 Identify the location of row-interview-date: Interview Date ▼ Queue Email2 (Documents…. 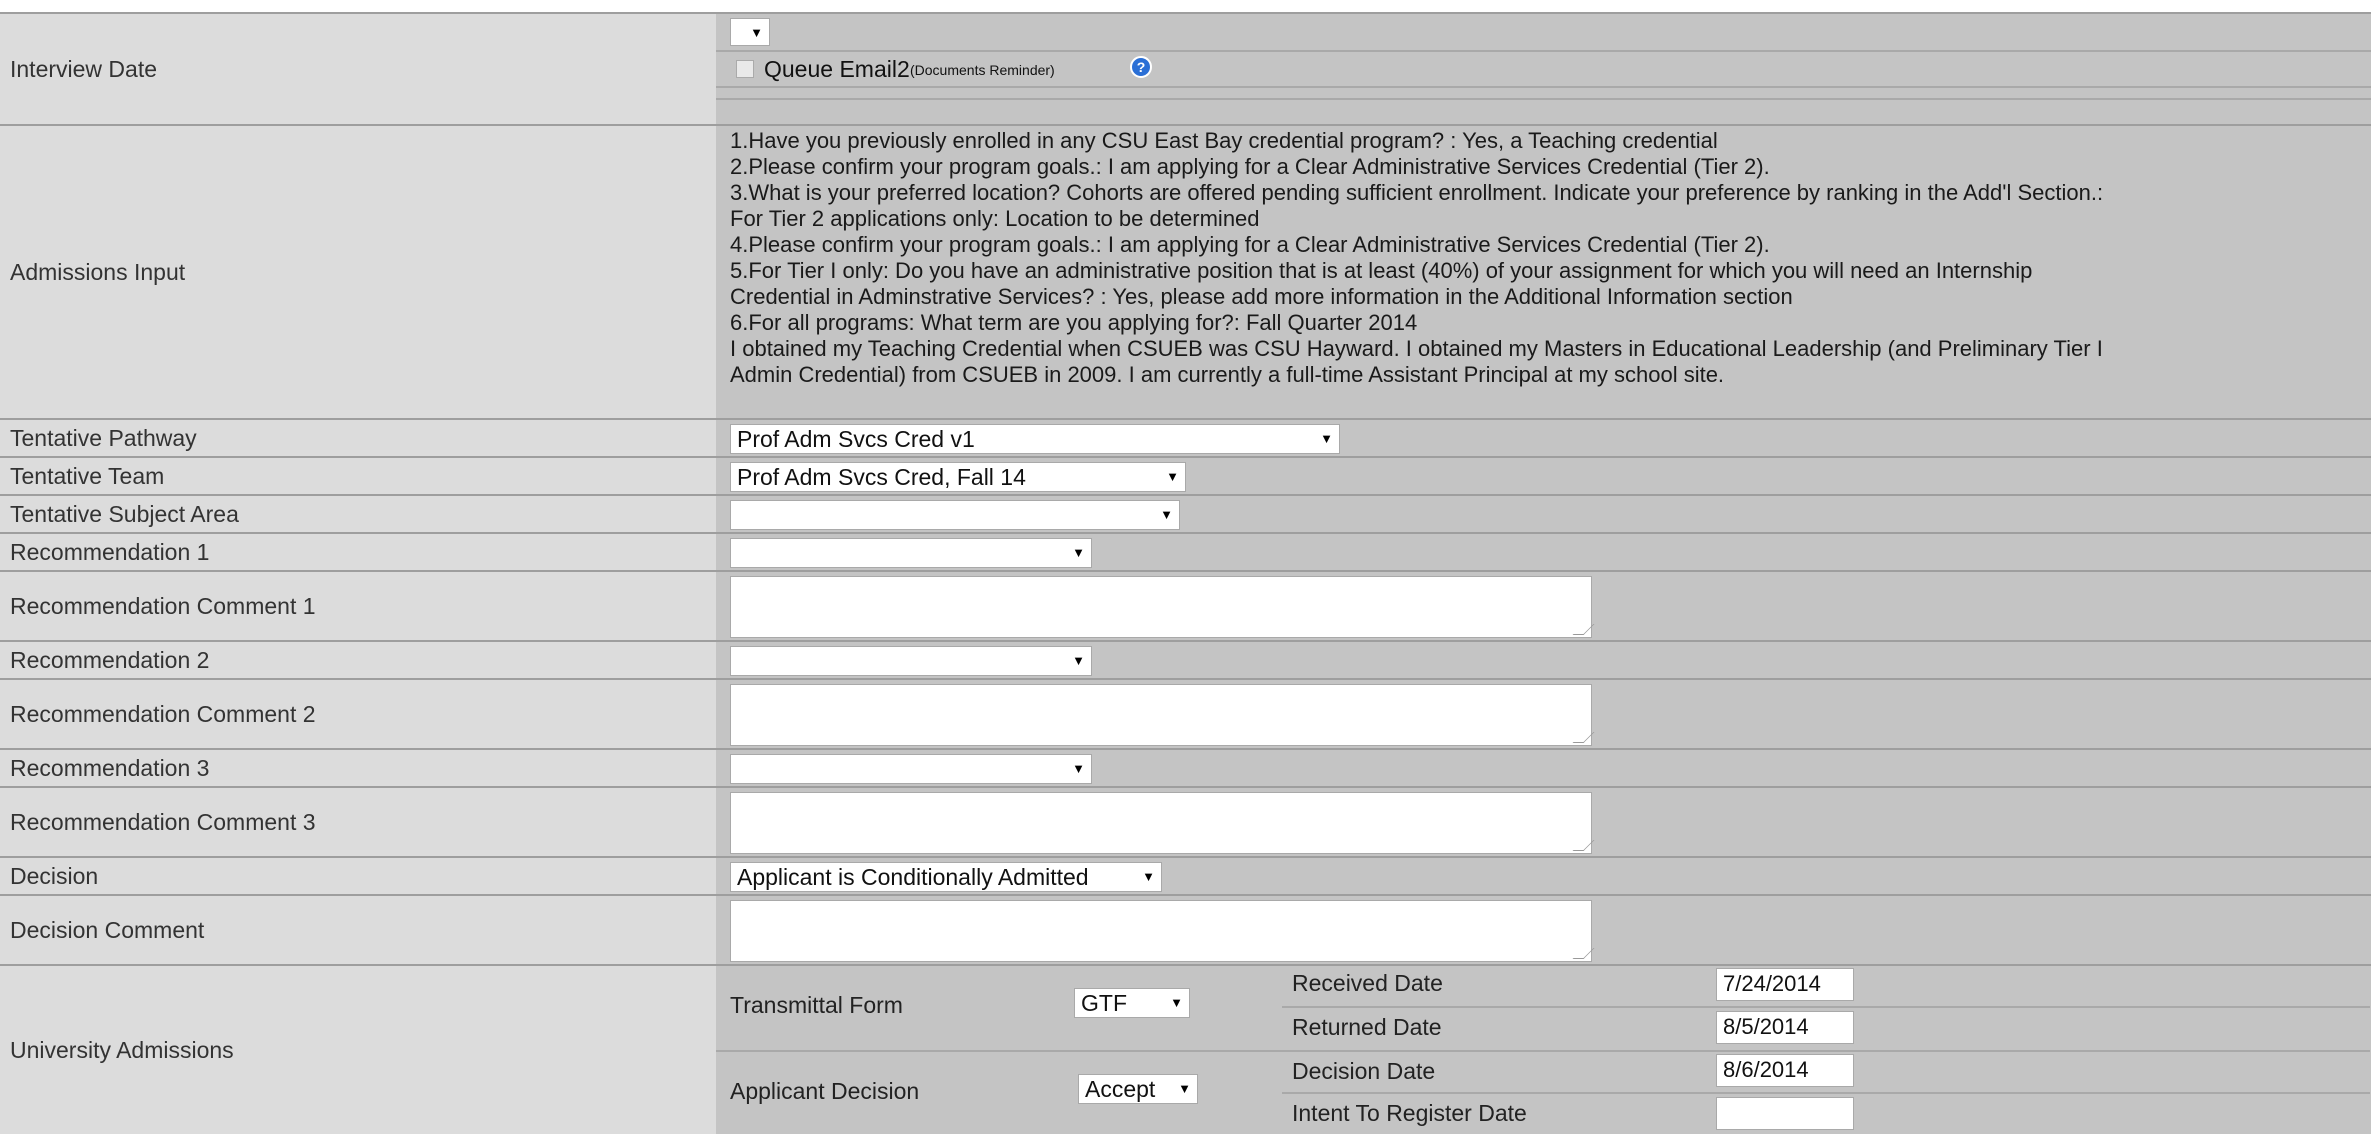
(1185, 68).